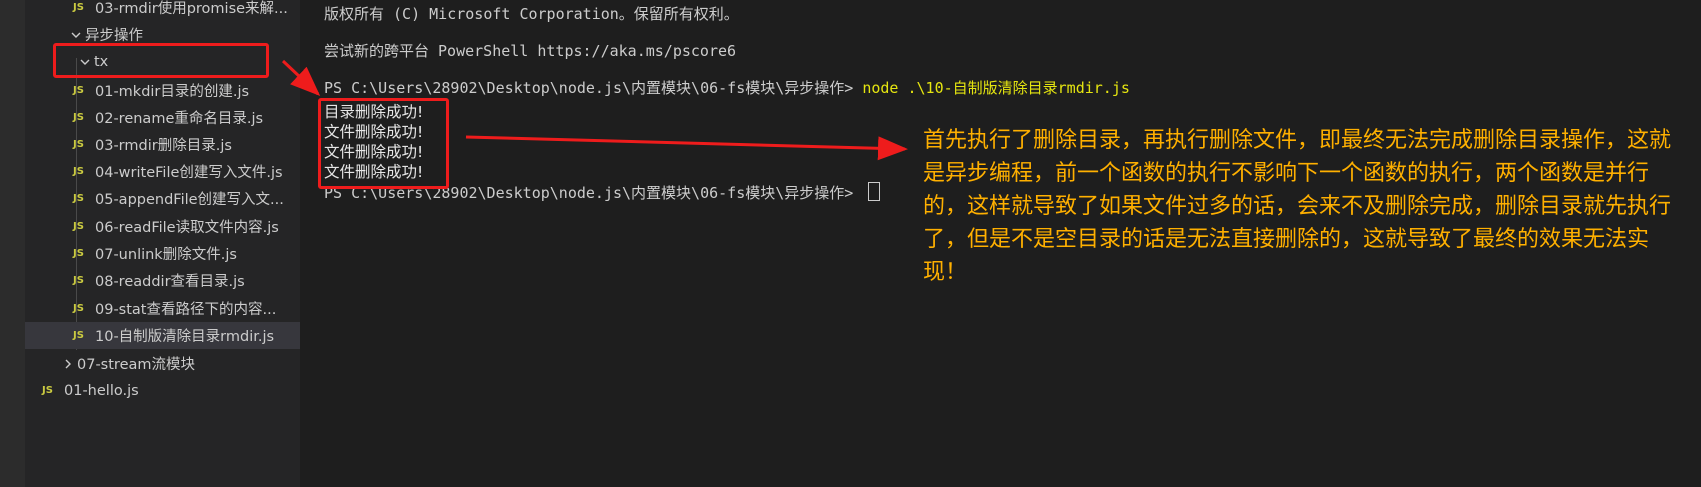 Image resolution: width=1701 pixels, height=487 pixels. Describe the element at coordinates (301, 78) in the screenshot. I see `arrow-to-output` at that location.